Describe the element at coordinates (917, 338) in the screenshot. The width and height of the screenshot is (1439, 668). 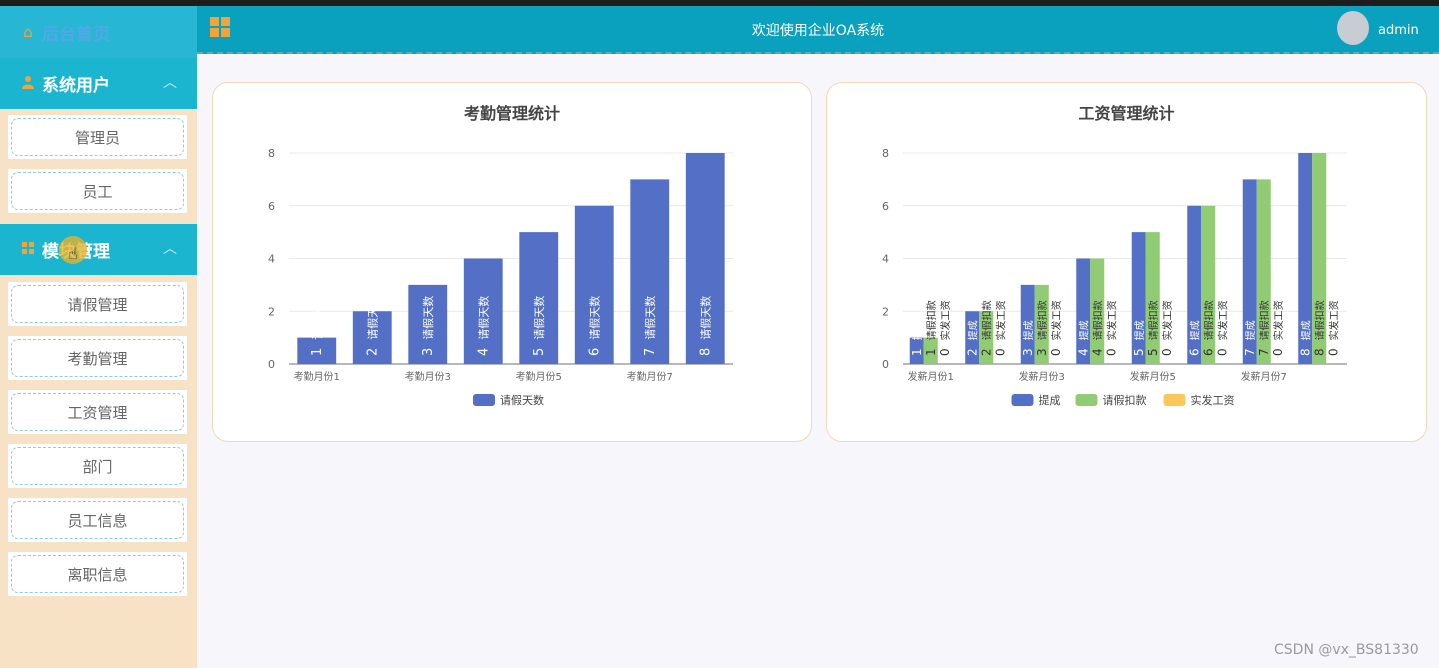
I see `data-label: 1提成` at that location.